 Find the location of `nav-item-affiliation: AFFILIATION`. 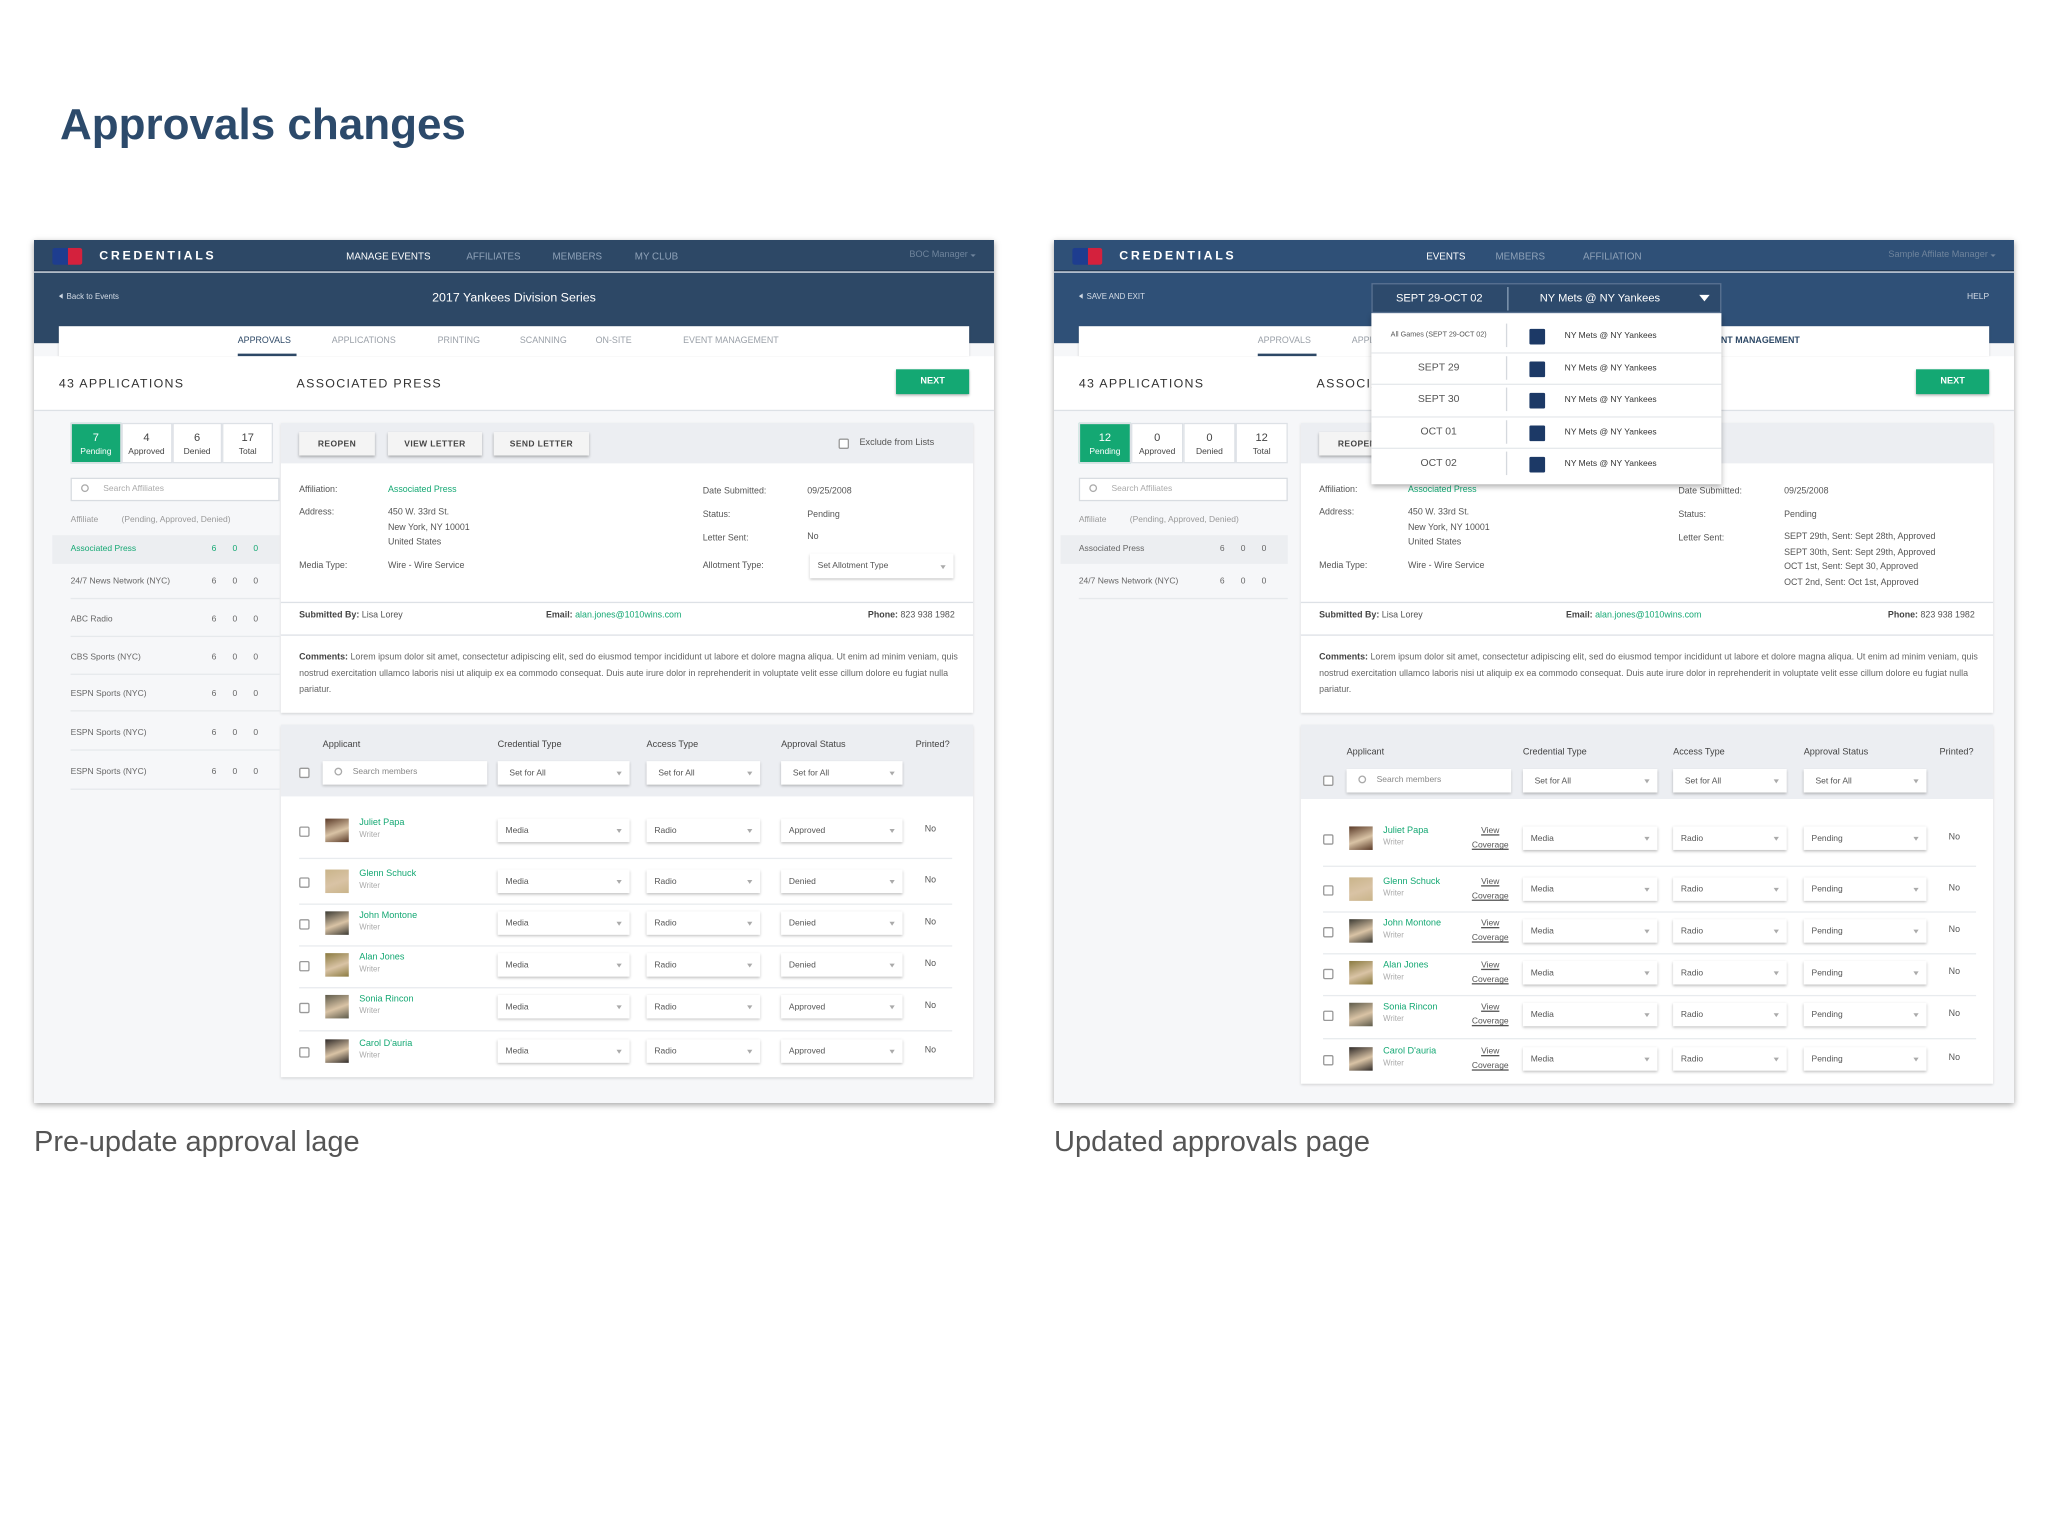

nav-item-affiliation: AFFILIATION is located at coordinates (1612, 256).